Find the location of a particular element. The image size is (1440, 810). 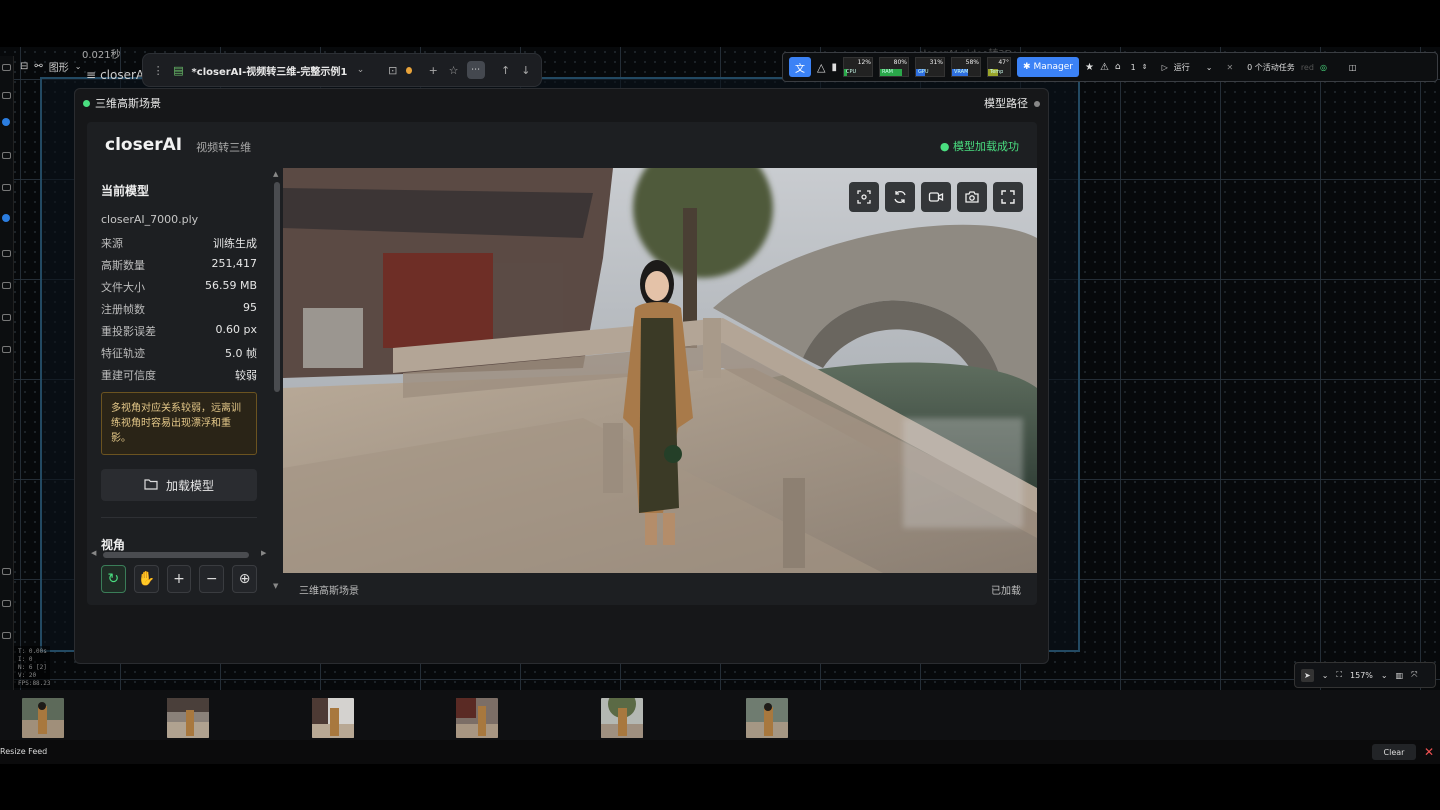

link-visibility-icon: ⤧ is located at coordinates (1414, 675).